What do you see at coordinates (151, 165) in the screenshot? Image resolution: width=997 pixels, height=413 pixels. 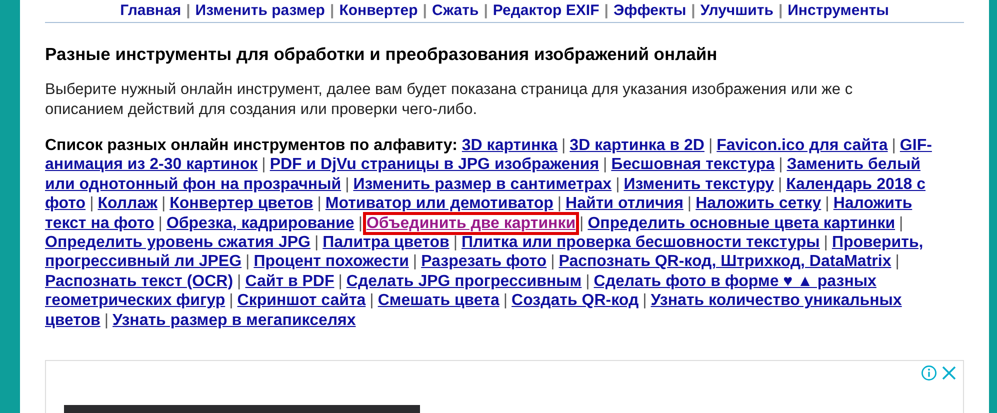 I see `tool-link: анимация из 2-30 картинок` at bounding box center [151, 165].